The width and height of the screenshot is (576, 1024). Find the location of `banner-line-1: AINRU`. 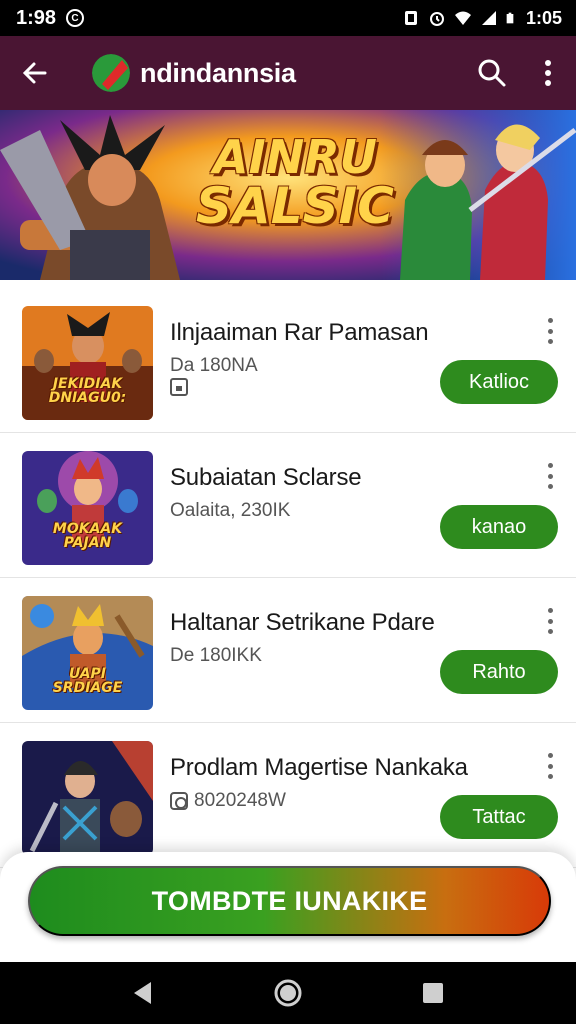

banner-line-1: AINRU is located at coordinates (295, 157).